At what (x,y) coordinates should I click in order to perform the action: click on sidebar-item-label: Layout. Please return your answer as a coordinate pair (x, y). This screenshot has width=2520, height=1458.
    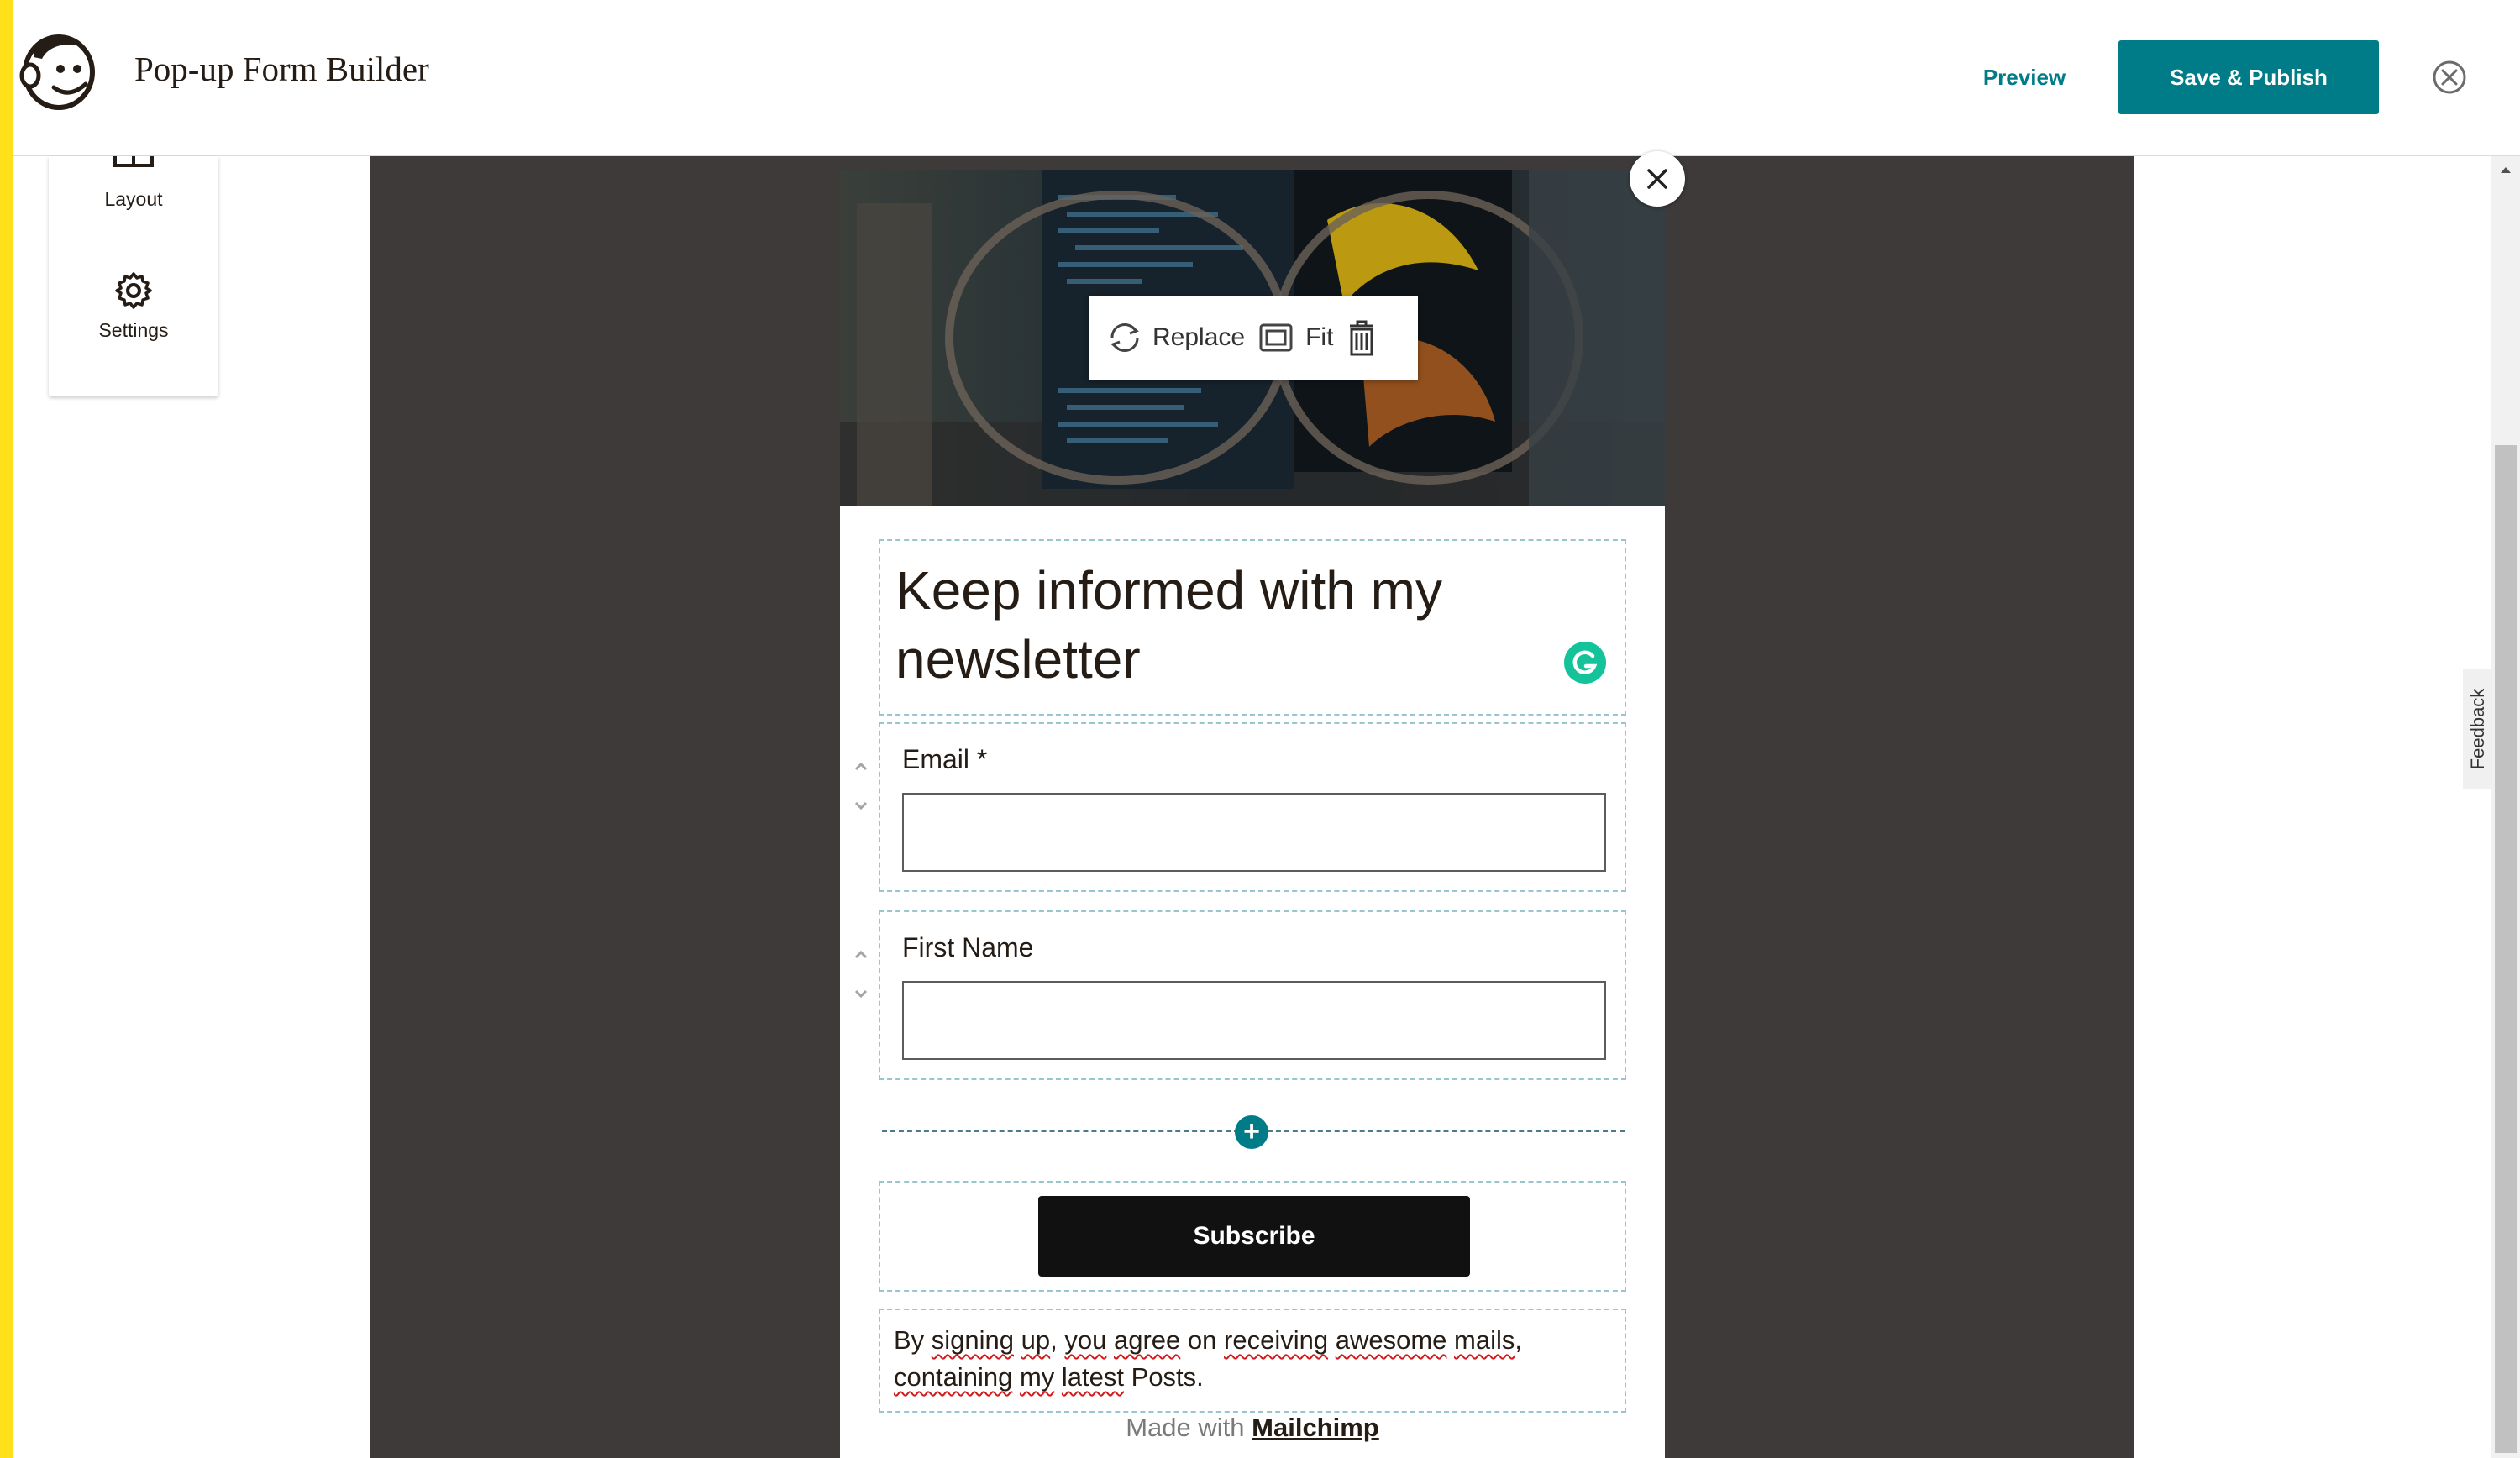
    Looking at the image, I should click on (133, 199).